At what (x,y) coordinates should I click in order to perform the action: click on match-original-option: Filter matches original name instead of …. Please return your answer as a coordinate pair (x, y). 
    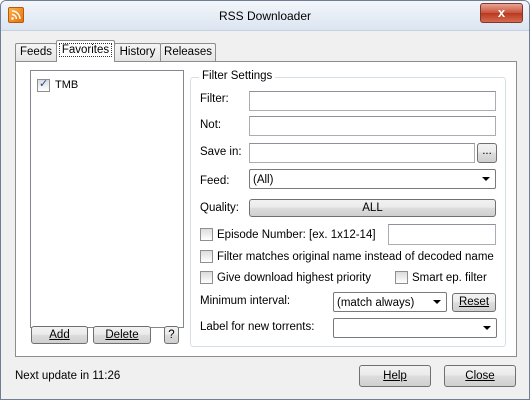
    Looking at the image, I should click on (347, 256).